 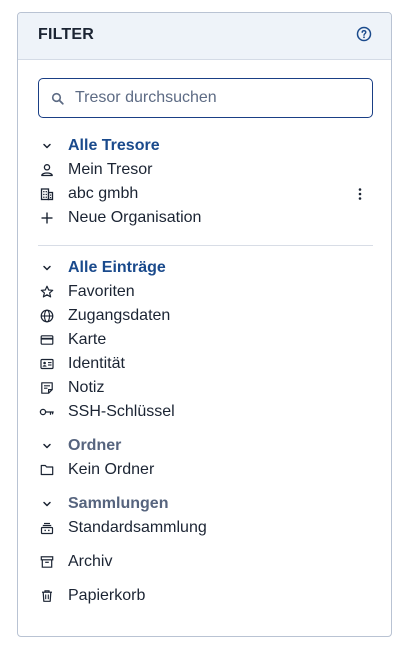 What do you see at coordinates (47, 364) in the screenshot?
I see `id-card-icon` at bounding box center [47, 364].